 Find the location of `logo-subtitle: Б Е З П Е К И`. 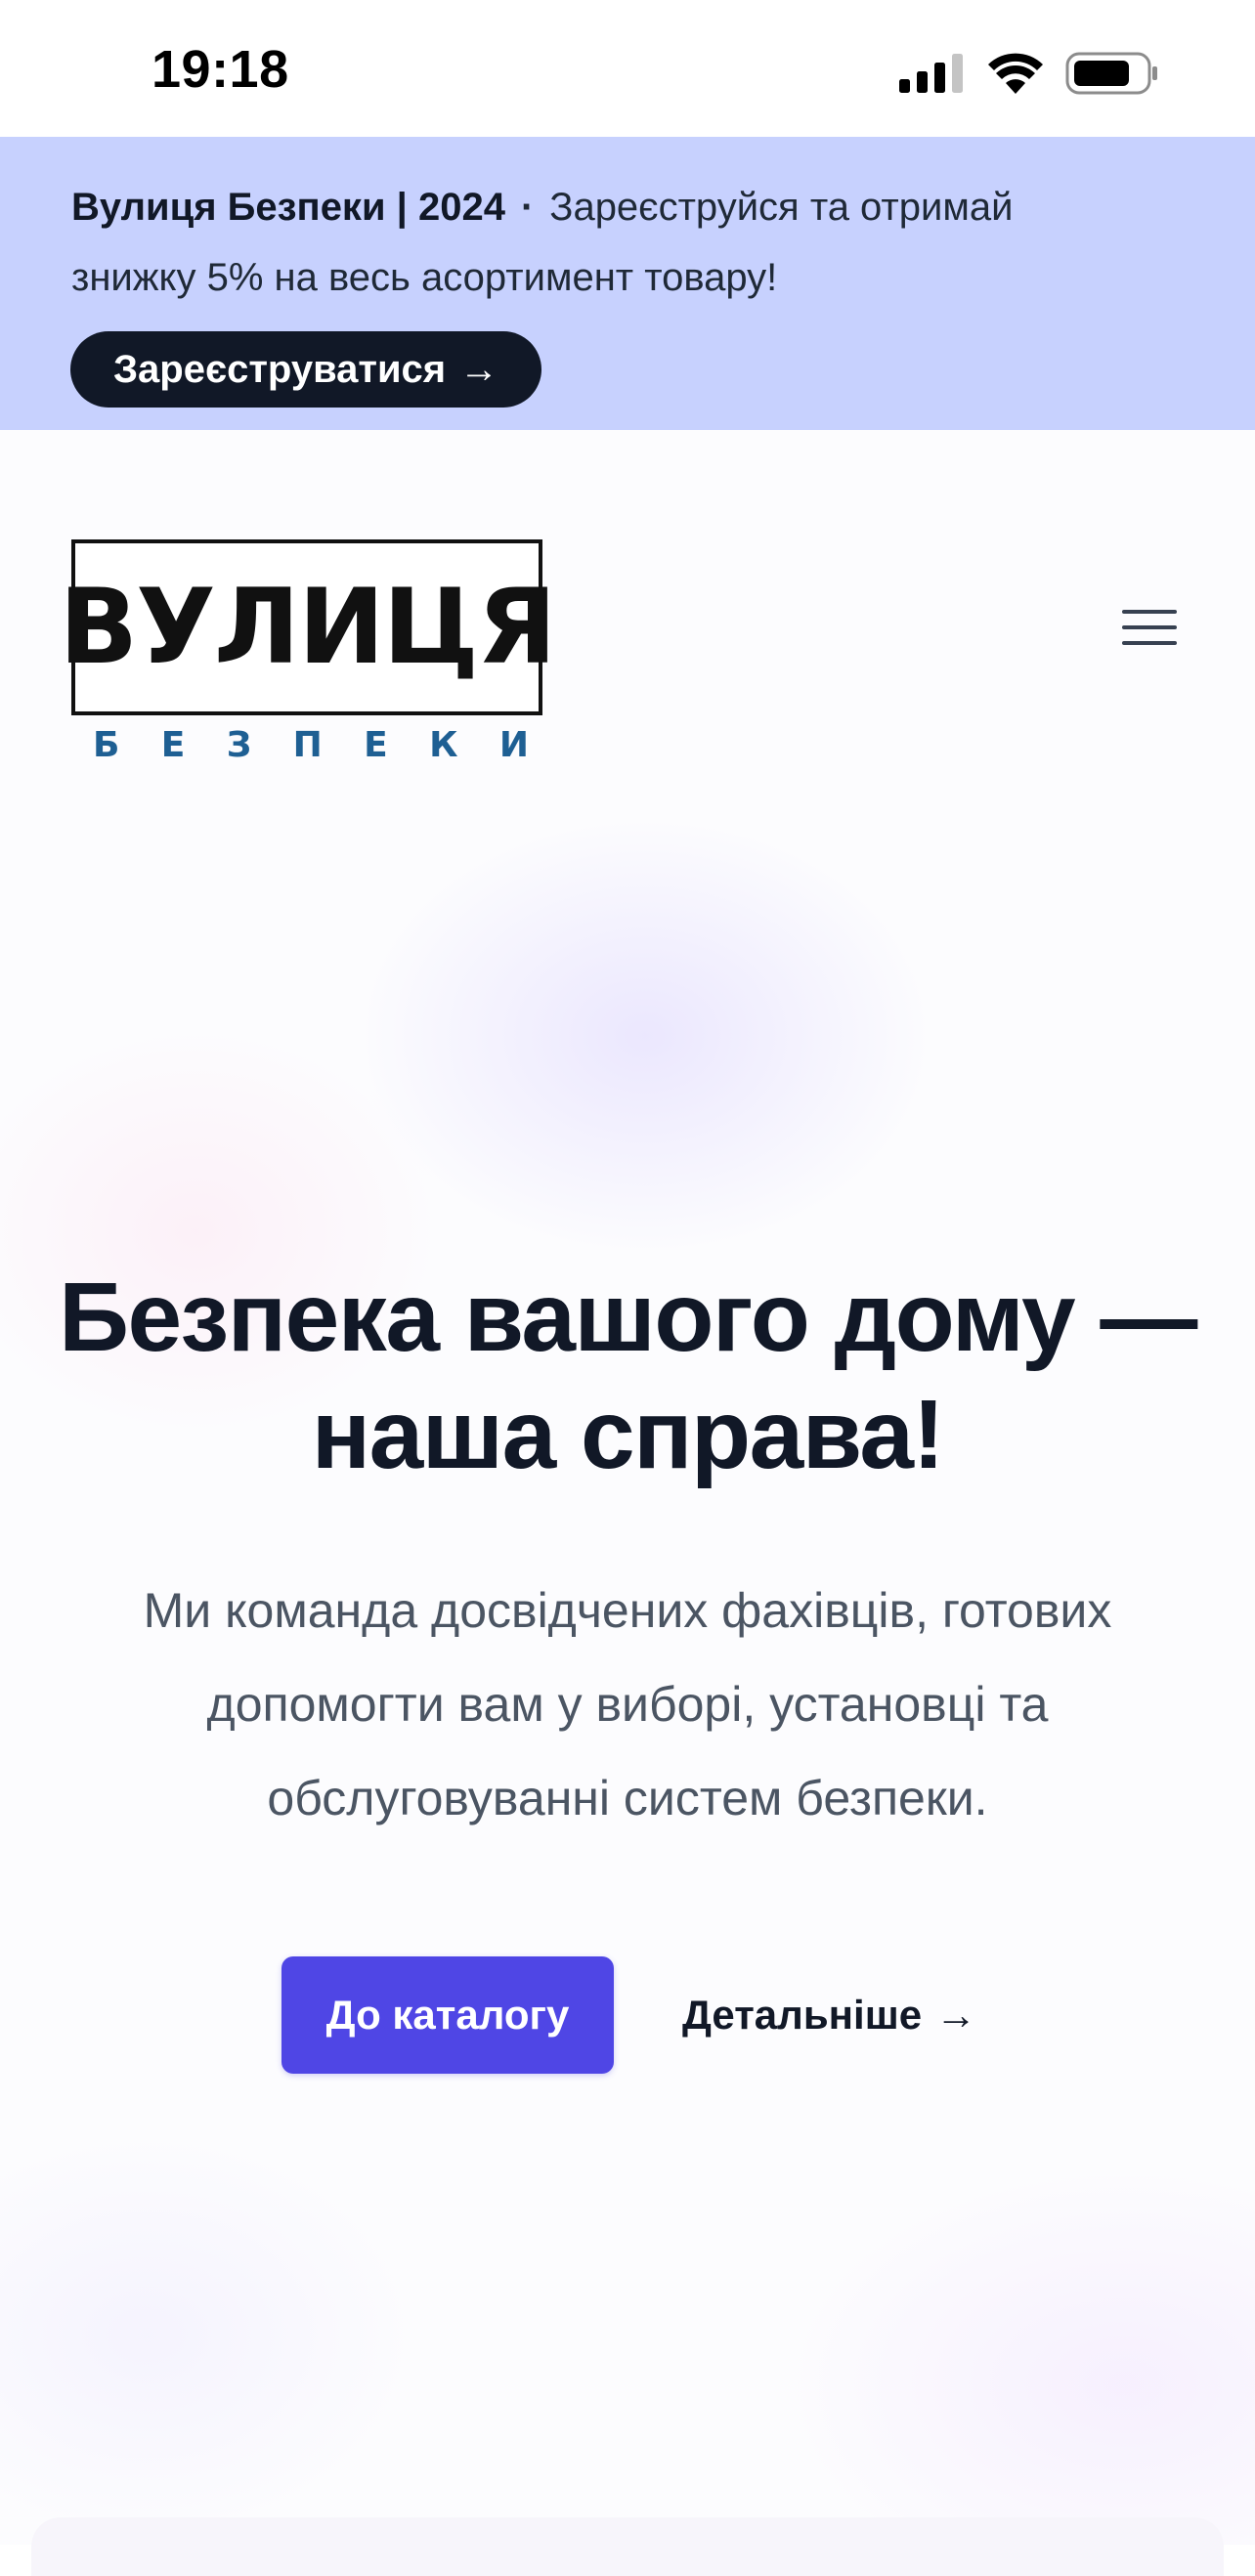

logo-subtitle: Б Е З П Е К И is located at coordinates (306, 745).